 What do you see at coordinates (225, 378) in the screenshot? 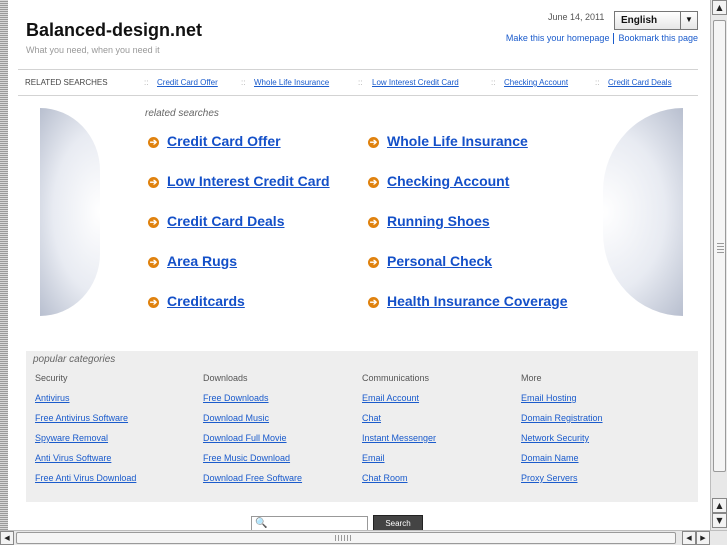
I see `category-title: Downloads` at bounding box center [225, 378].